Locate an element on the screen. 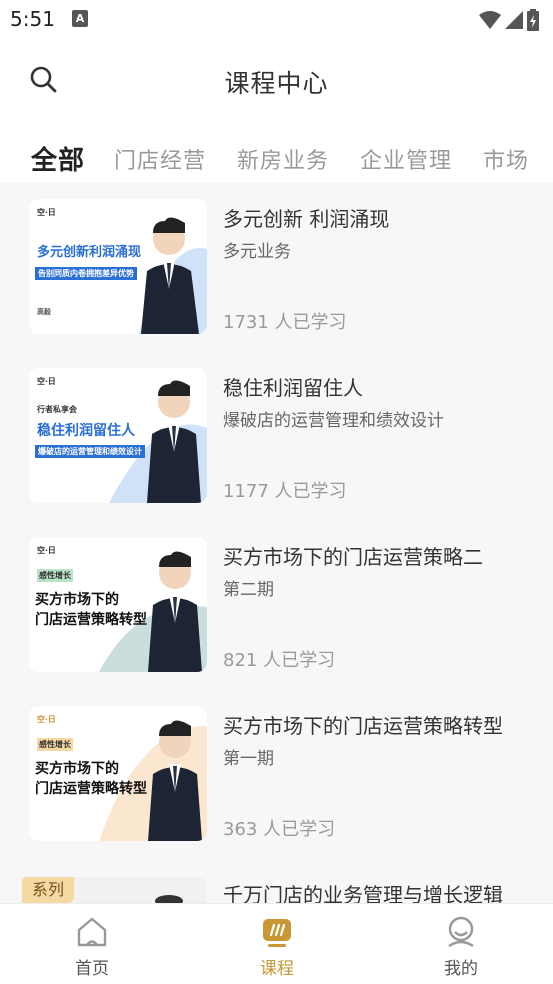  course-subtitle: 多元业务 is located at coordinates (257, 252).